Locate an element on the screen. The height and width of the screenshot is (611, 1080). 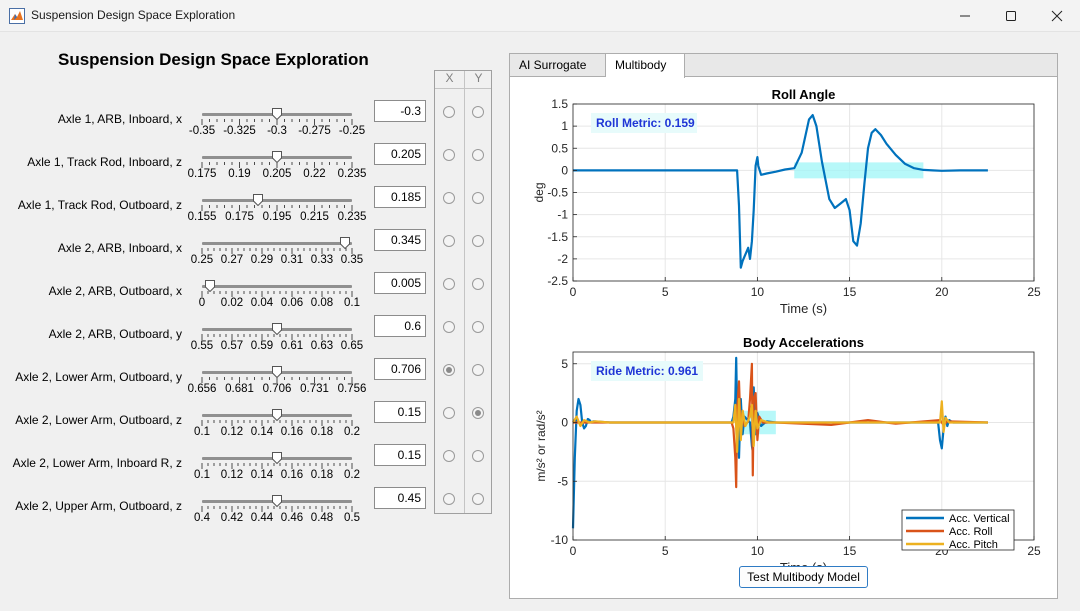
chart-title: Body Accelerations is located at coordinates (803, 342).